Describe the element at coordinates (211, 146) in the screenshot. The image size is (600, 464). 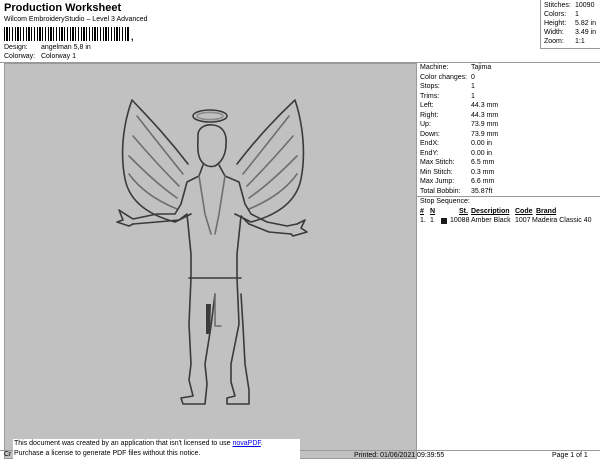
I see `head-outline` at that location.